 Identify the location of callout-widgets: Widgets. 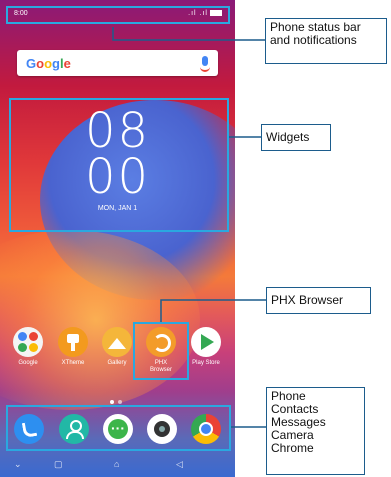
(296, 137).